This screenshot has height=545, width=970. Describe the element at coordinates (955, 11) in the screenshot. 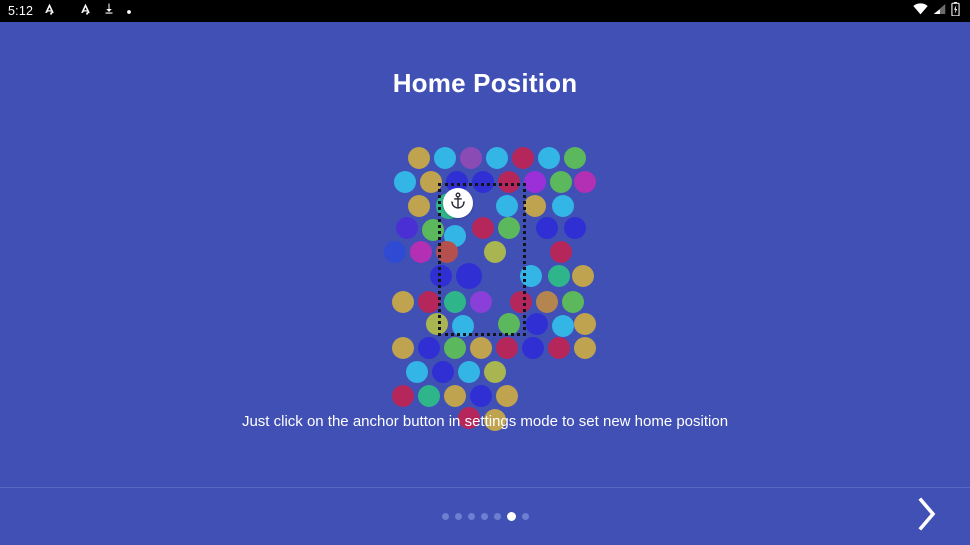

I see `battery-charging-icon` at that location.